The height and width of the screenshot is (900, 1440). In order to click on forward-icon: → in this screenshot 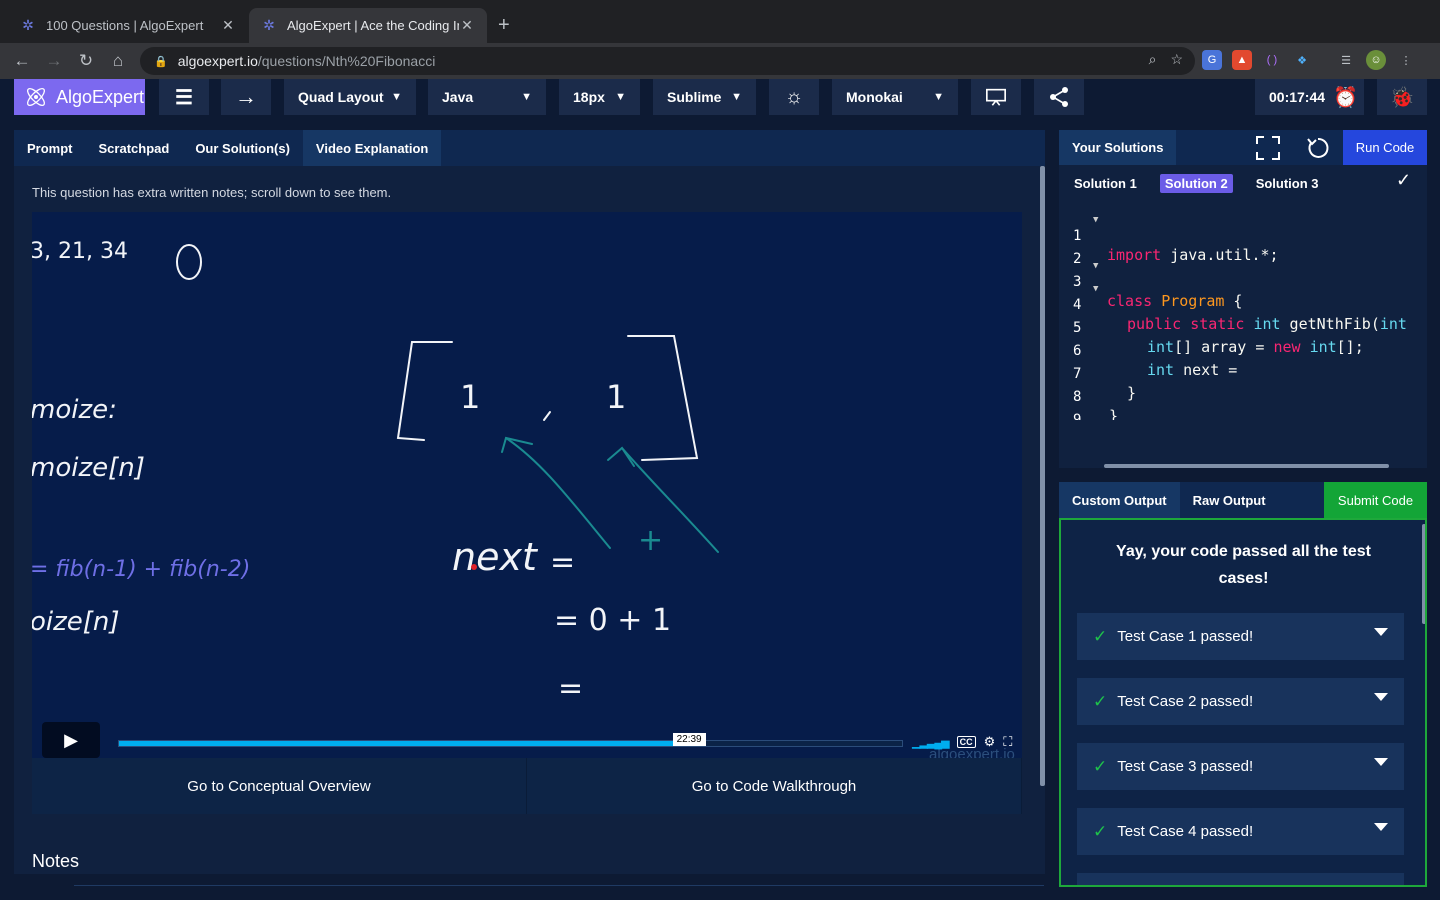, I will do `click(54, 61)`.